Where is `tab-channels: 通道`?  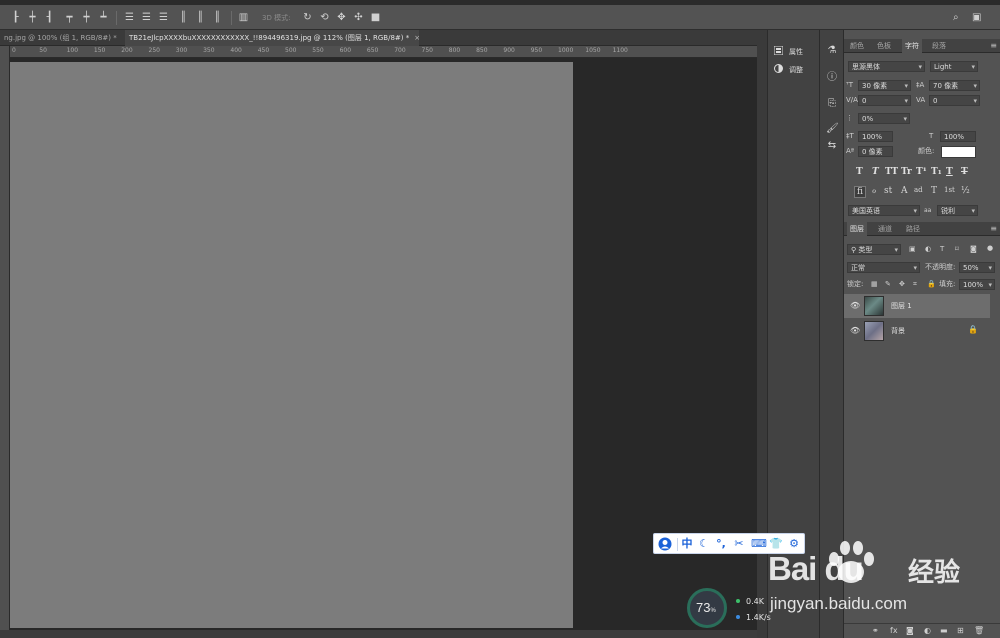
tab-channels: 通道 is located at coordinates (885, 229).